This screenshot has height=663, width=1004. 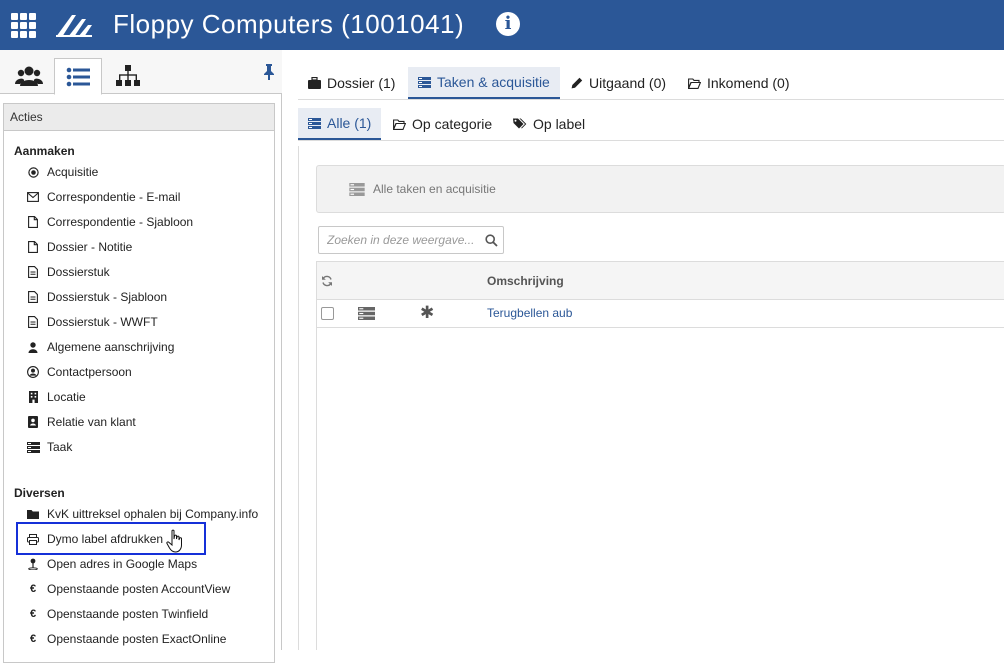 What do you see at coordinates (520, 124) in the screenshot?
I see `tags-icon` at bounding box center [520, 124].